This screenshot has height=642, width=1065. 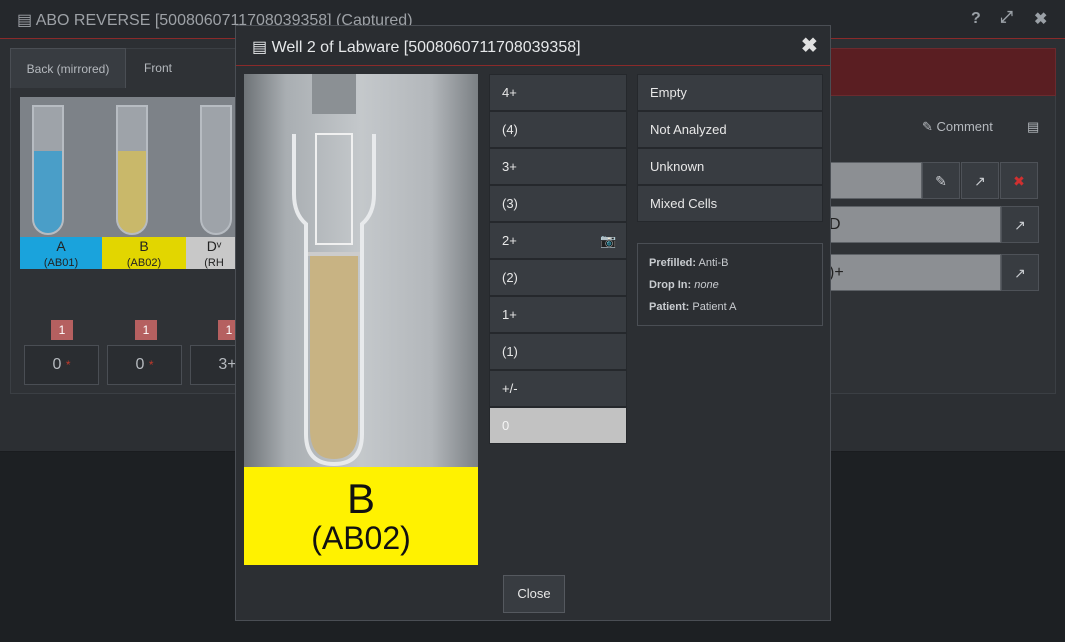 I want to click on grade-button: (1), so click(x=558, y=351).